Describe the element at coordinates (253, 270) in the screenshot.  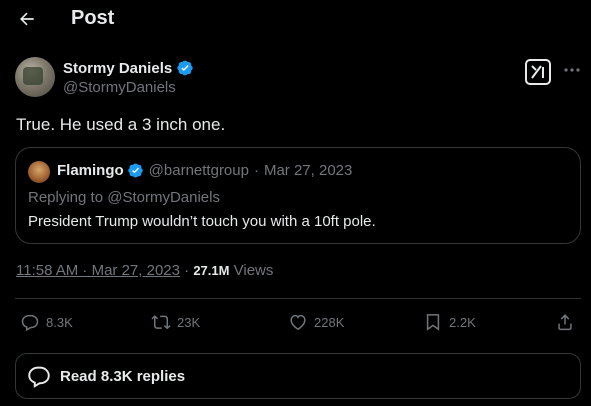
I see `views-label: Views` at that location.